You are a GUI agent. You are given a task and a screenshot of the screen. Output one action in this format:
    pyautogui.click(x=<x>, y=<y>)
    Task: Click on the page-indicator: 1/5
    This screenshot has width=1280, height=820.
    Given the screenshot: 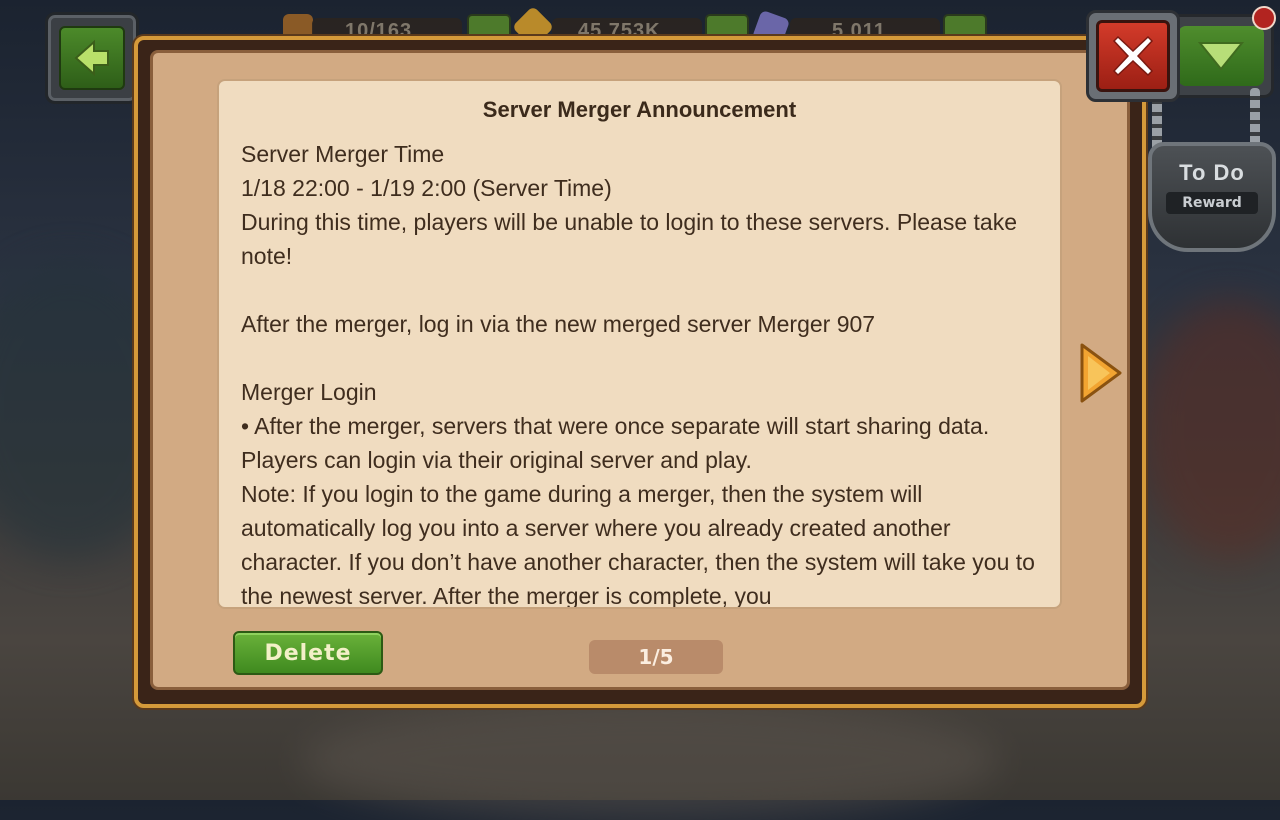 What is the action you would take?
    pyautogui.click(x=656, y=657)
    